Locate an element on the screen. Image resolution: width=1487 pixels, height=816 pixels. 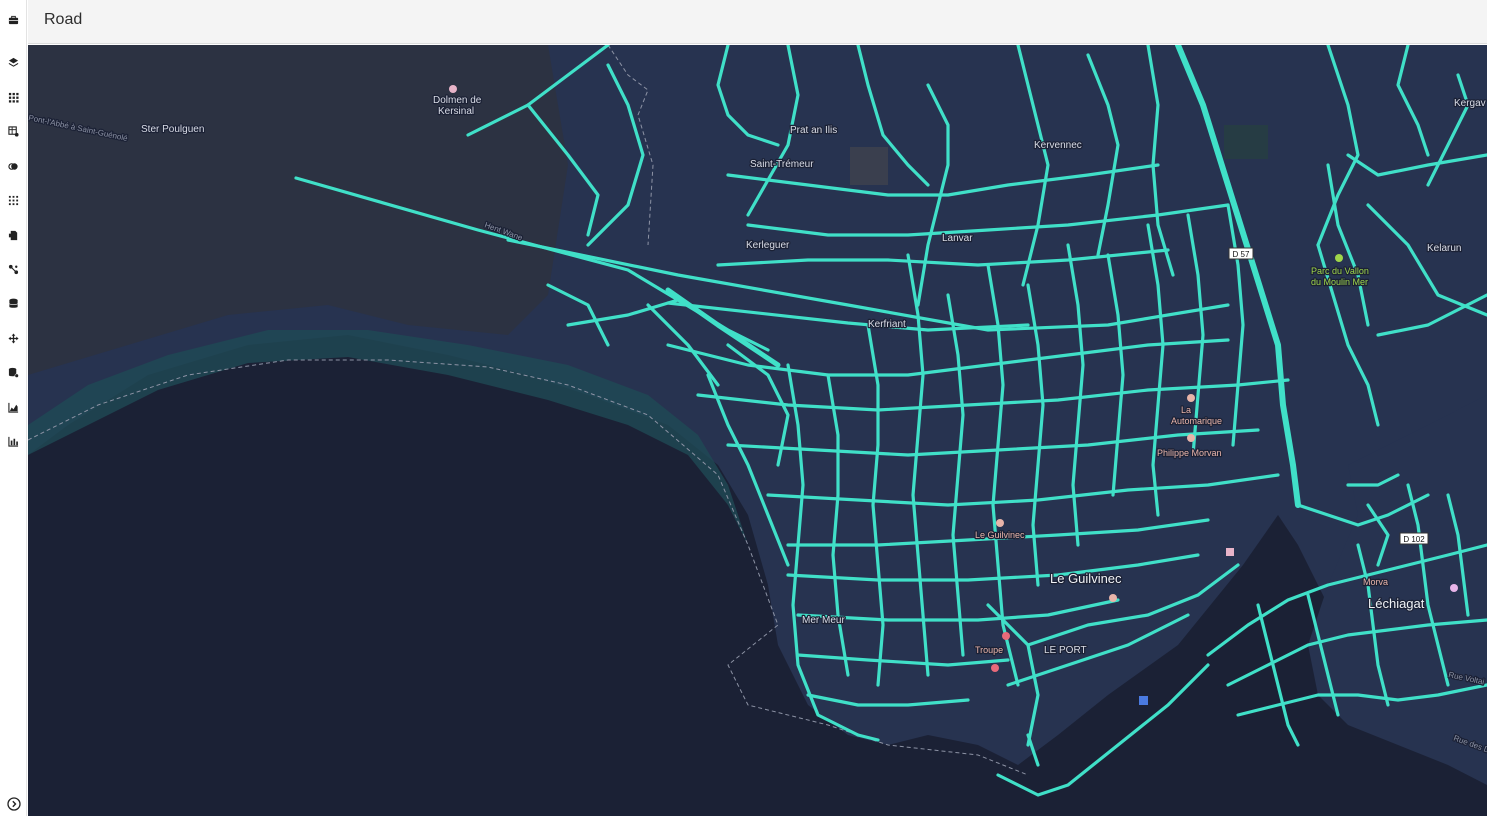
place-label: Kerfriant is located at coordinates (887, 324).